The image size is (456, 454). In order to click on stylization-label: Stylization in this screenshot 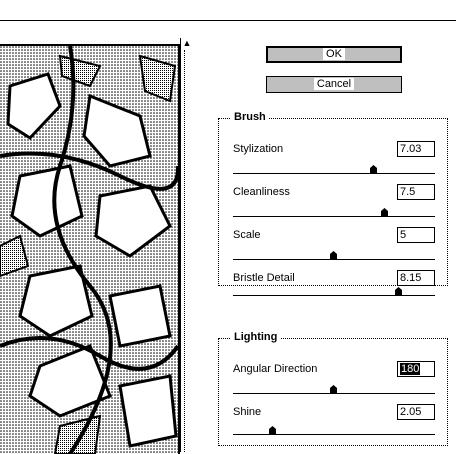, I will do `click(258, 149)`.